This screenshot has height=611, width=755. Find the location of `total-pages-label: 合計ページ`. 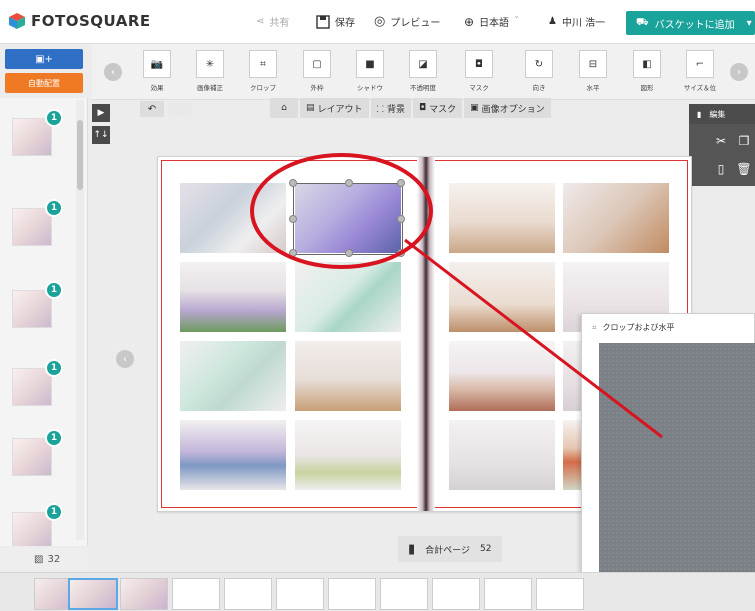

total-pages-label: 合計ページ is located at coordinates (447, 550).